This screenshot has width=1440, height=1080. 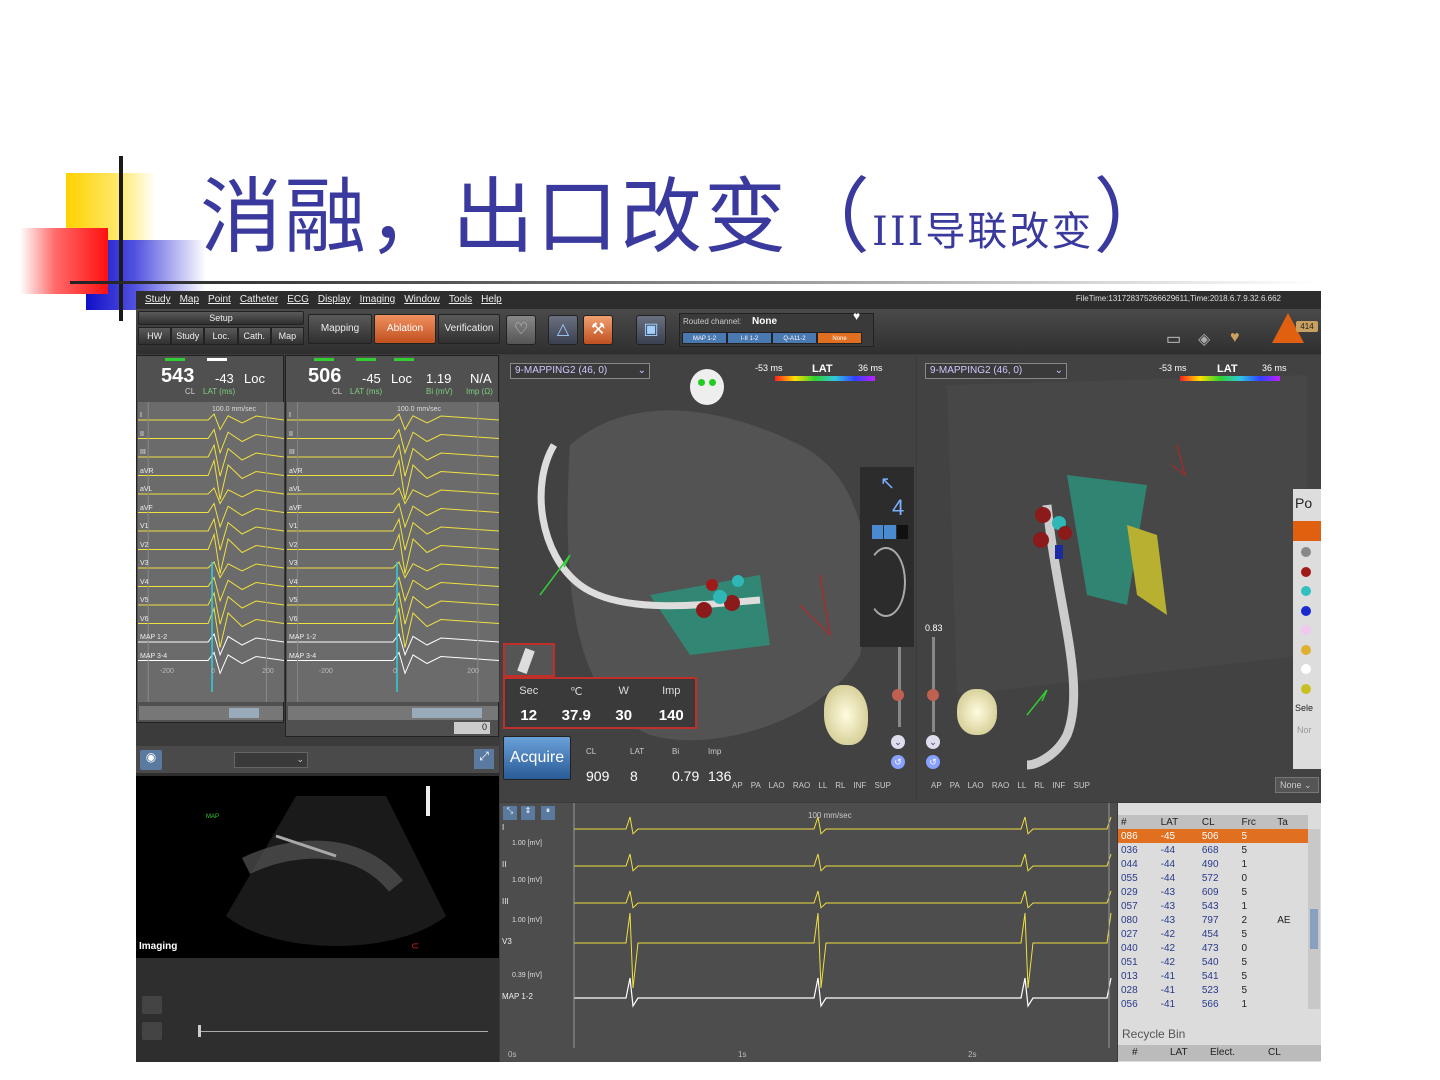 I want to click on setup-tab-hw: HW, so click(x=155, y=336).